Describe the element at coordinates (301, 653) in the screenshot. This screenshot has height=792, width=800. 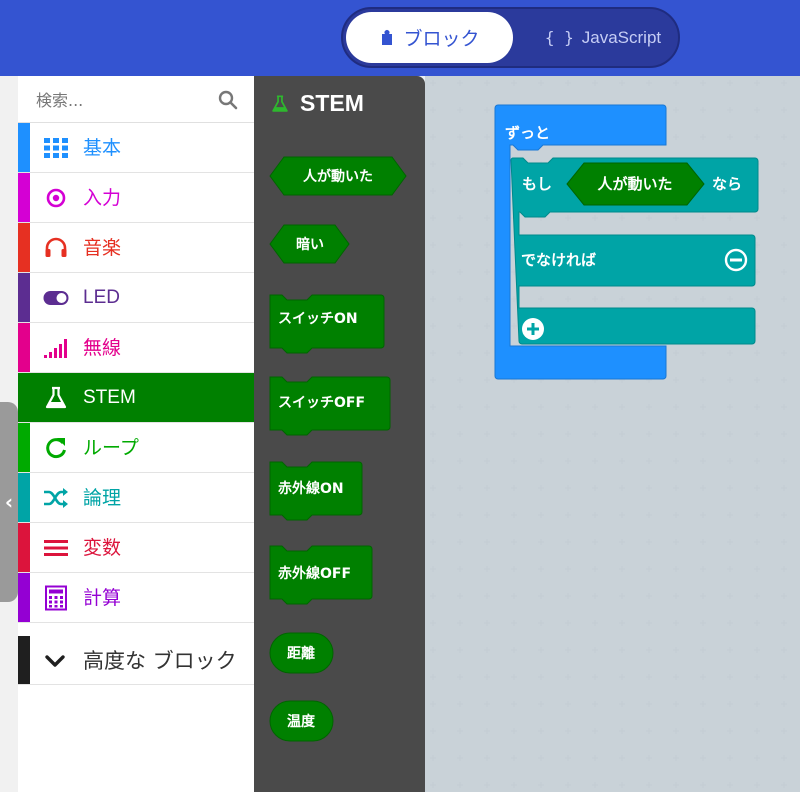
I see `block-distance: 距離` at that location.